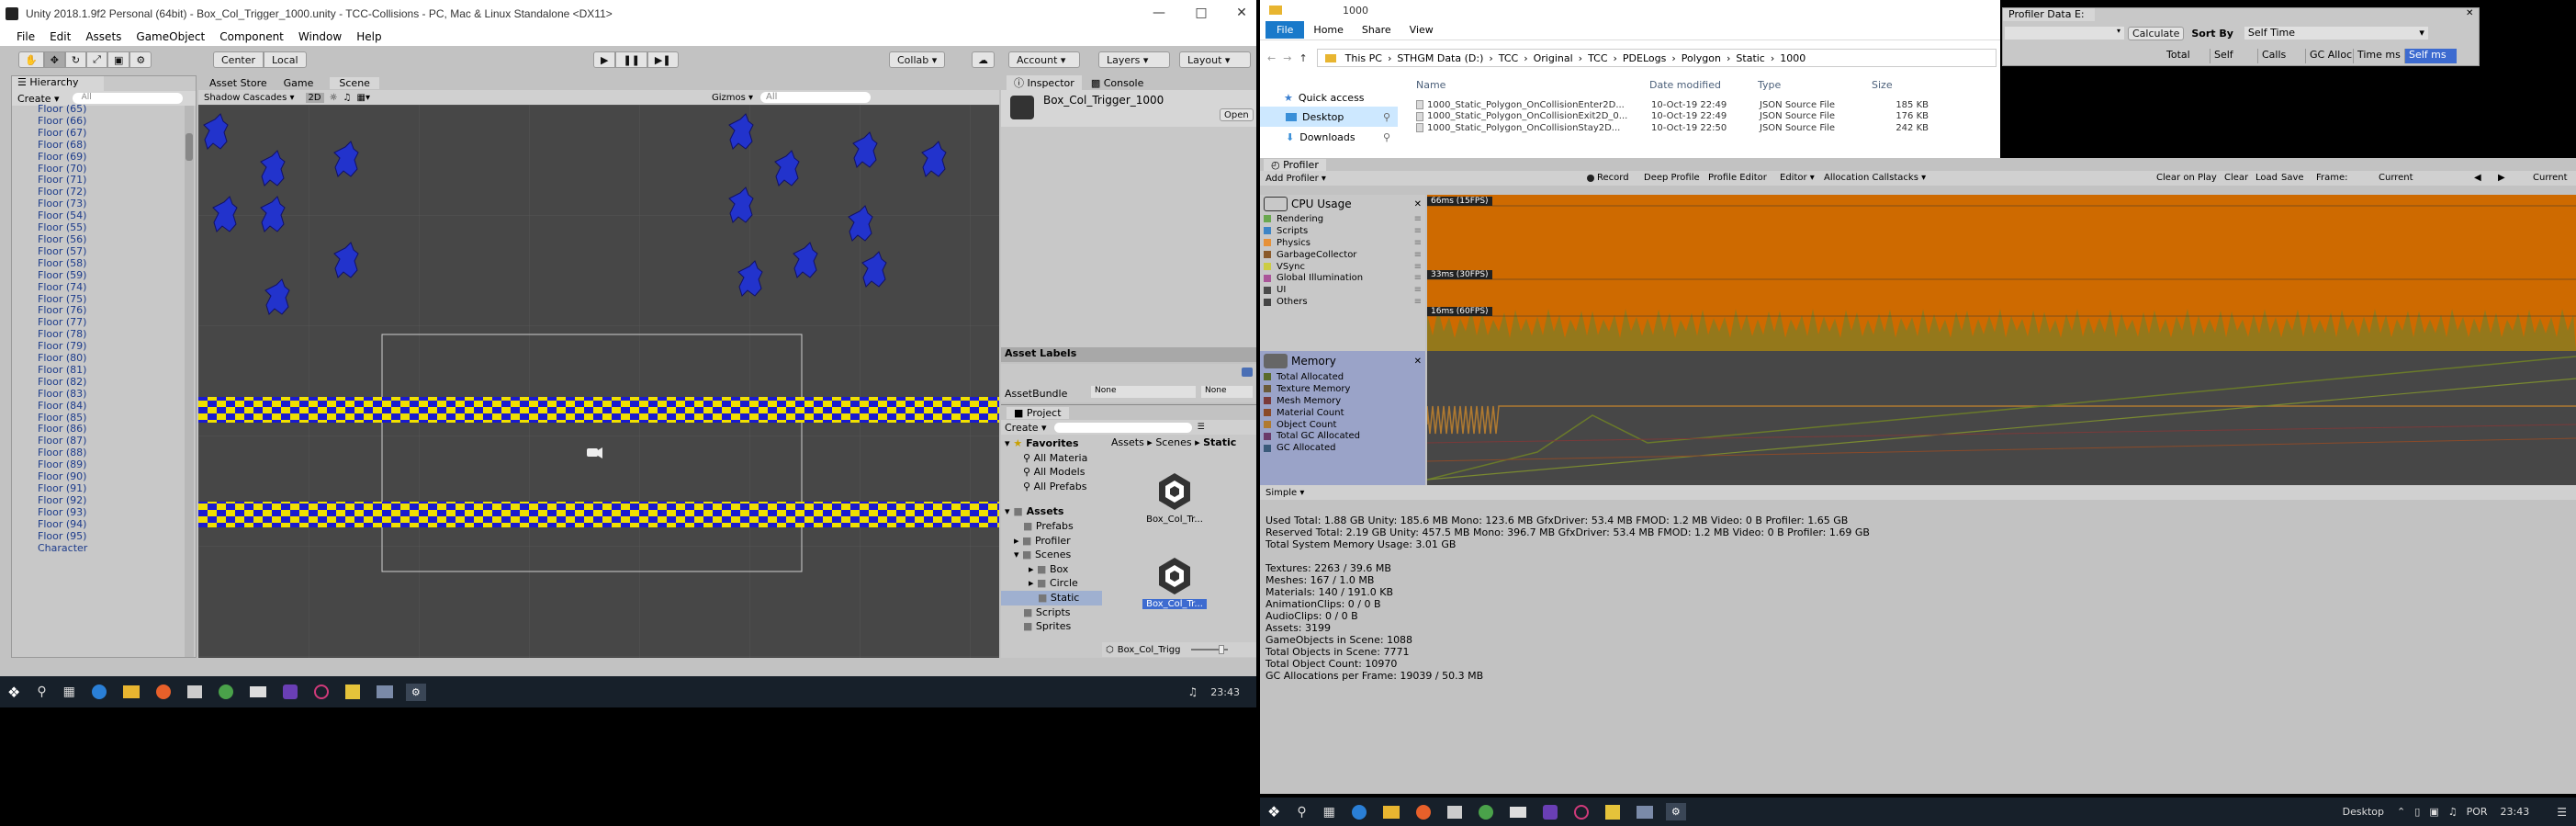  What do you see at coordinates (1342, 278) in the screenshot?
I see `cpu-legend-item: Global Illumination ≡` at bounding box center [1342, 278].